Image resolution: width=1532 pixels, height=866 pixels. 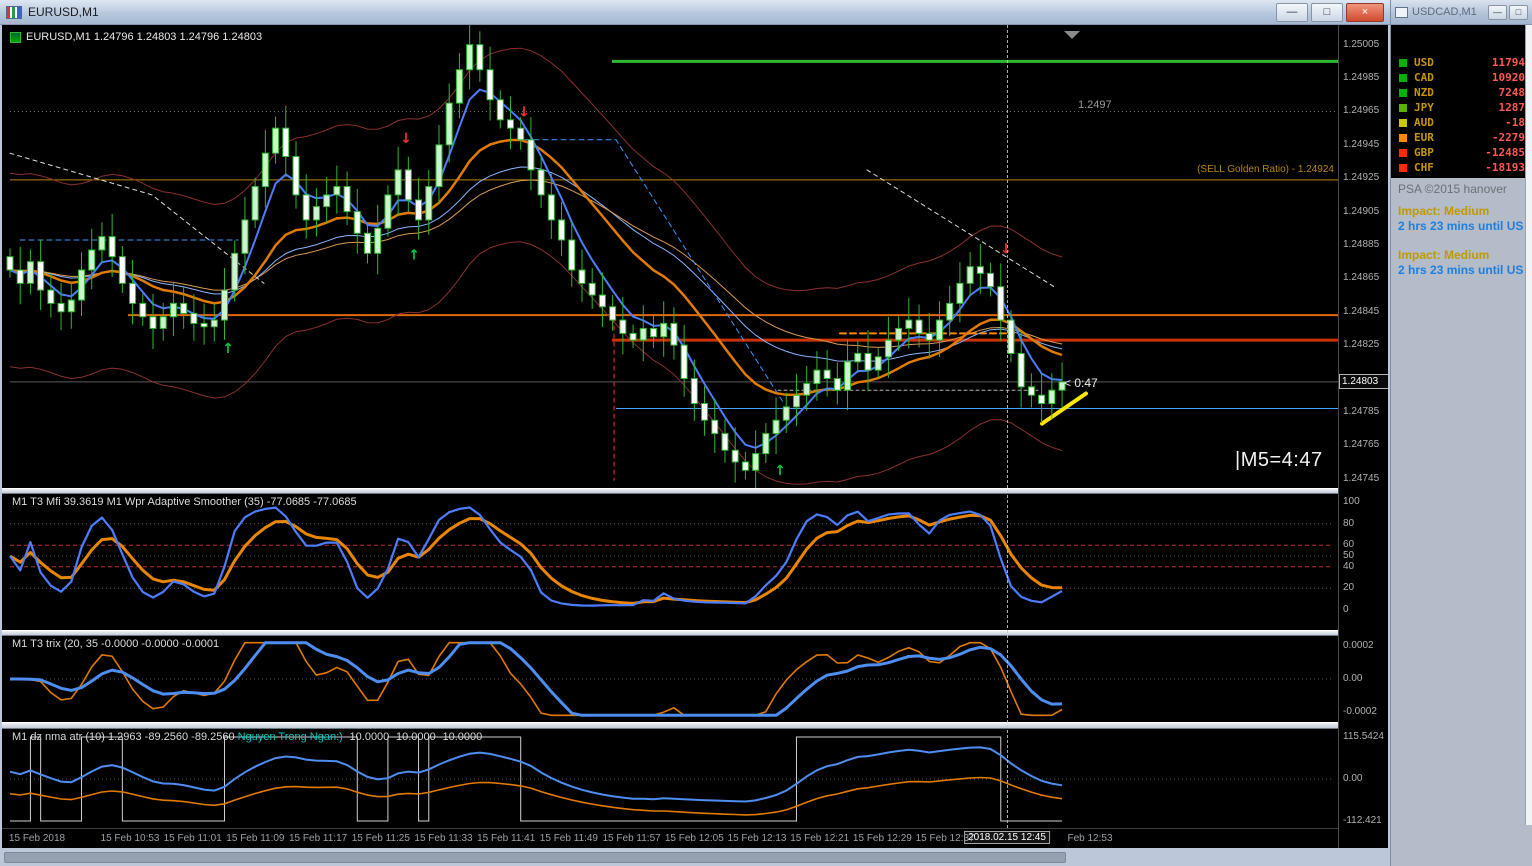 I want to click on mfi-orange-line, so click(x=536, y=559).